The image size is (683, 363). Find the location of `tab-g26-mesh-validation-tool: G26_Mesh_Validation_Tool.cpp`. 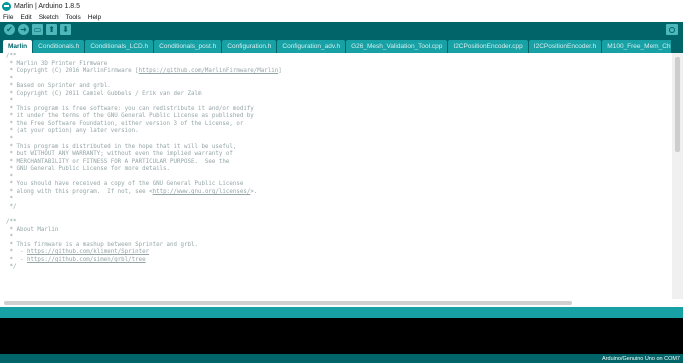

tab-g26-mesh-validation-tool: G26_Mesh_Validation_Tool.cpp is located at coordinates (397, 46).